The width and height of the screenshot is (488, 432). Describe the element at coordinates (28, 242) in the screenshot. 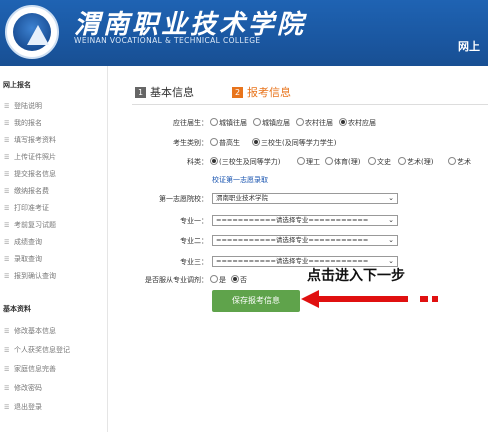

I see `sidebar-item-label: 成绩查询` at that location.